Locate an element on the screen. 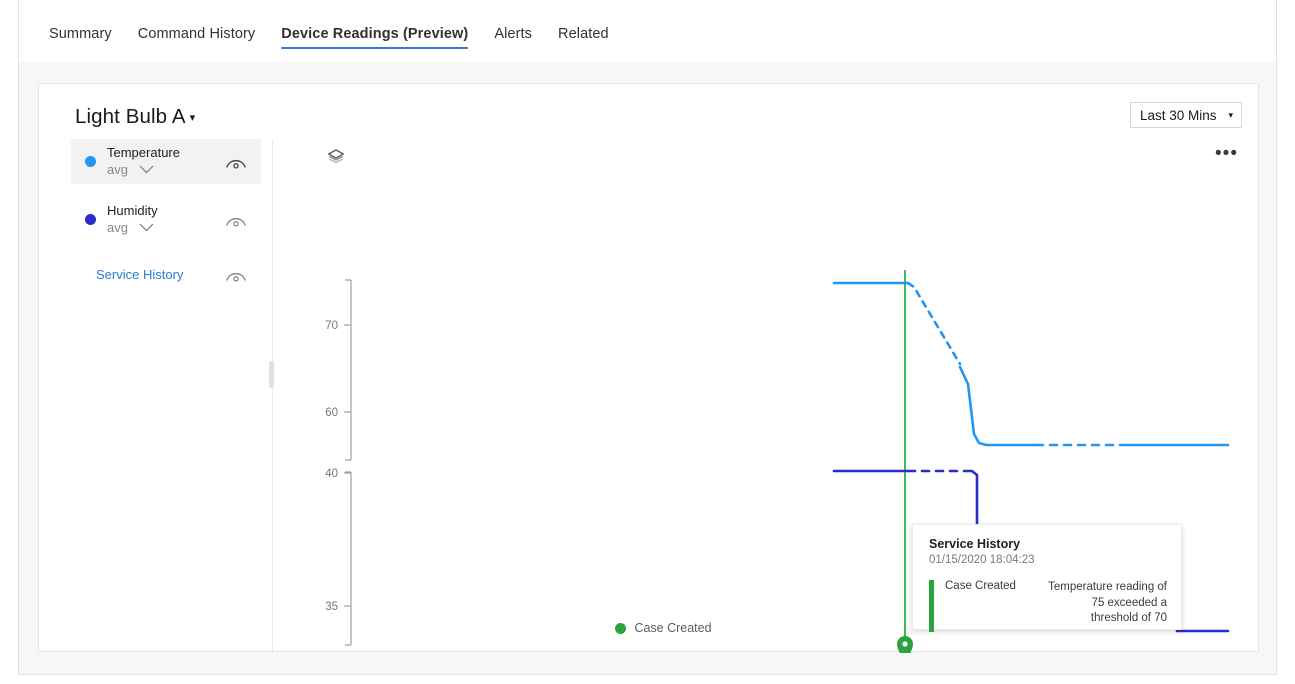 The image size is (1295, 684). device-selector: Light Bulb A ▾ is located at coordinates (135, 117).